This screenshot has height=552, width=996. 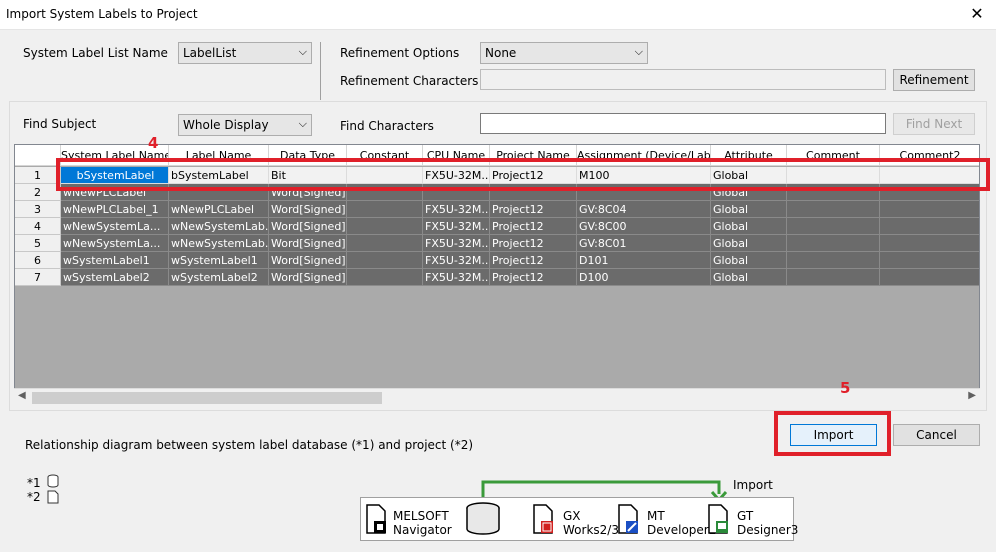 I want to click on find-characters-input, so click(x=683, y=123).